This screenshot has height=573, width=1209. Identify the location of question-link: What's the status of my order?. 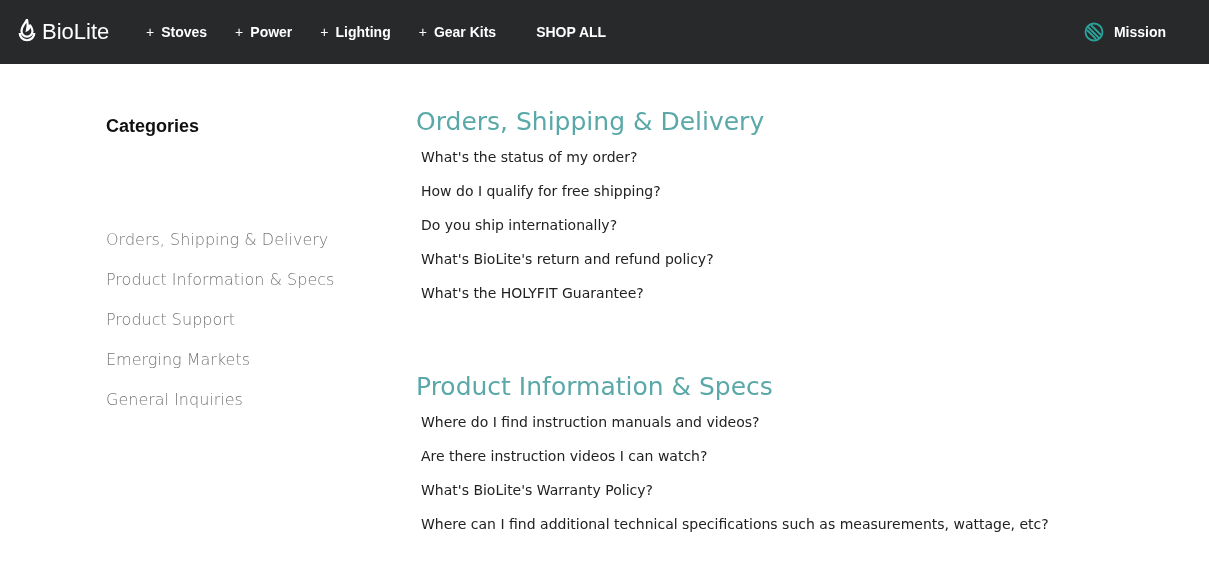
(529, 157).